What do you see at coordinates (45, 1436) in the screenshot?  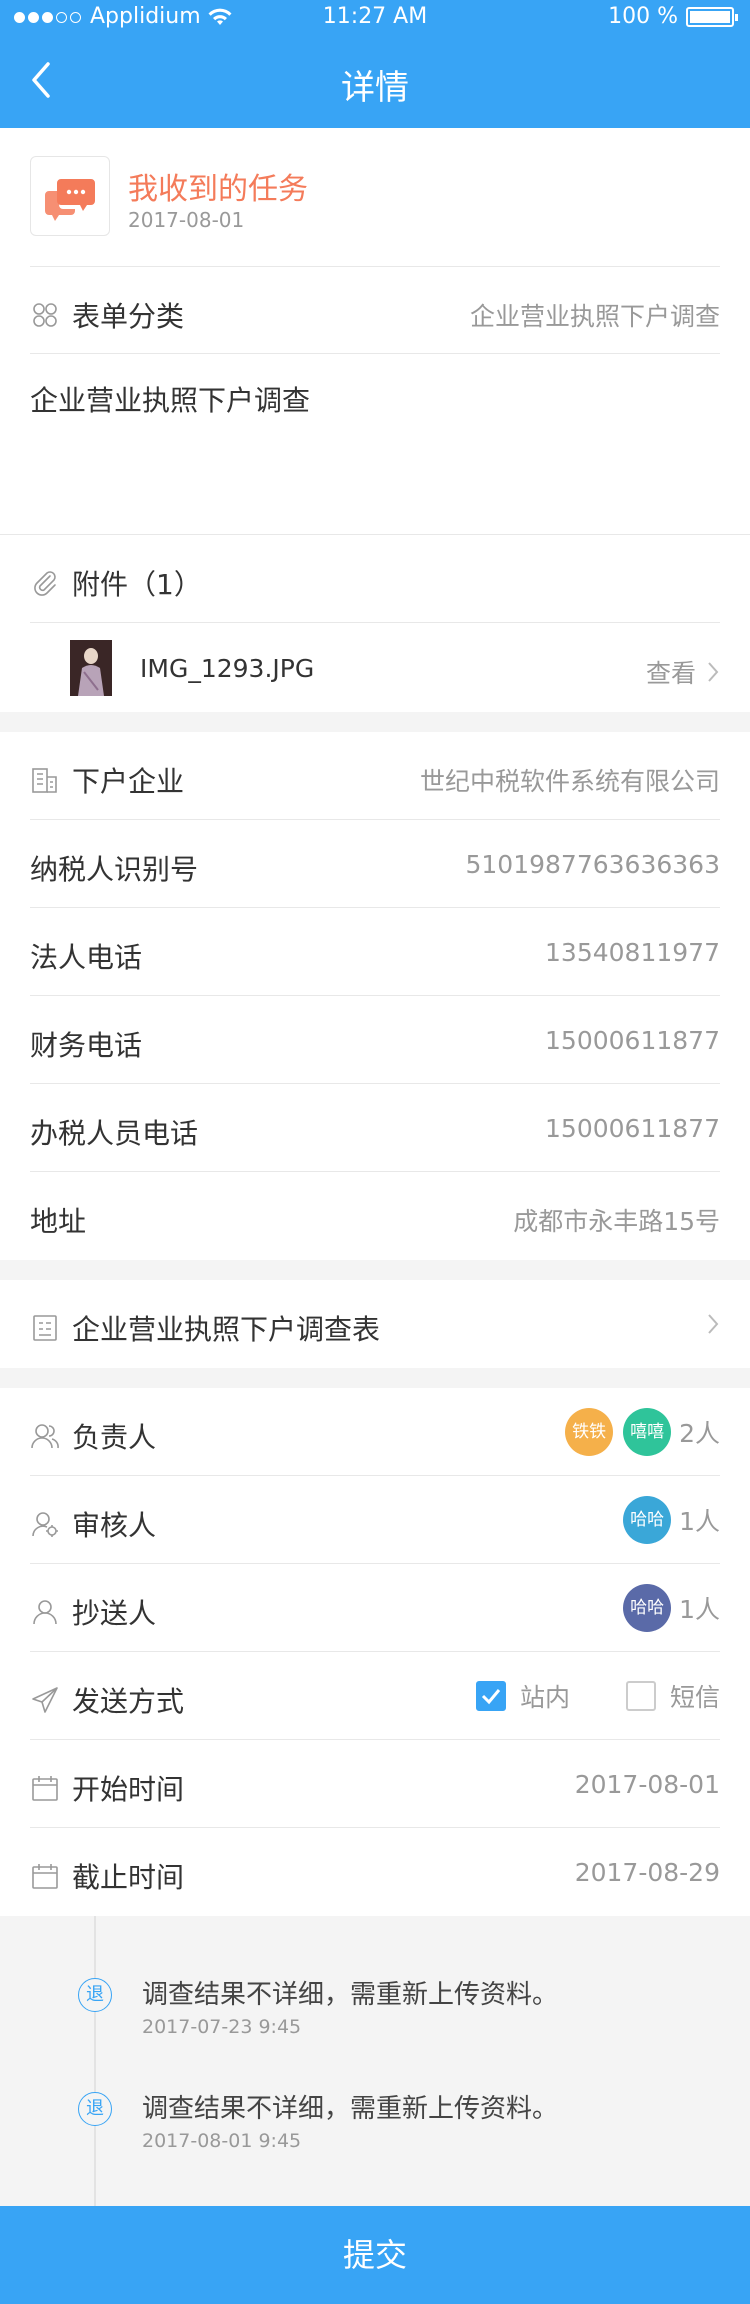 I see `people-icon` at bounding box center [45, 1436].